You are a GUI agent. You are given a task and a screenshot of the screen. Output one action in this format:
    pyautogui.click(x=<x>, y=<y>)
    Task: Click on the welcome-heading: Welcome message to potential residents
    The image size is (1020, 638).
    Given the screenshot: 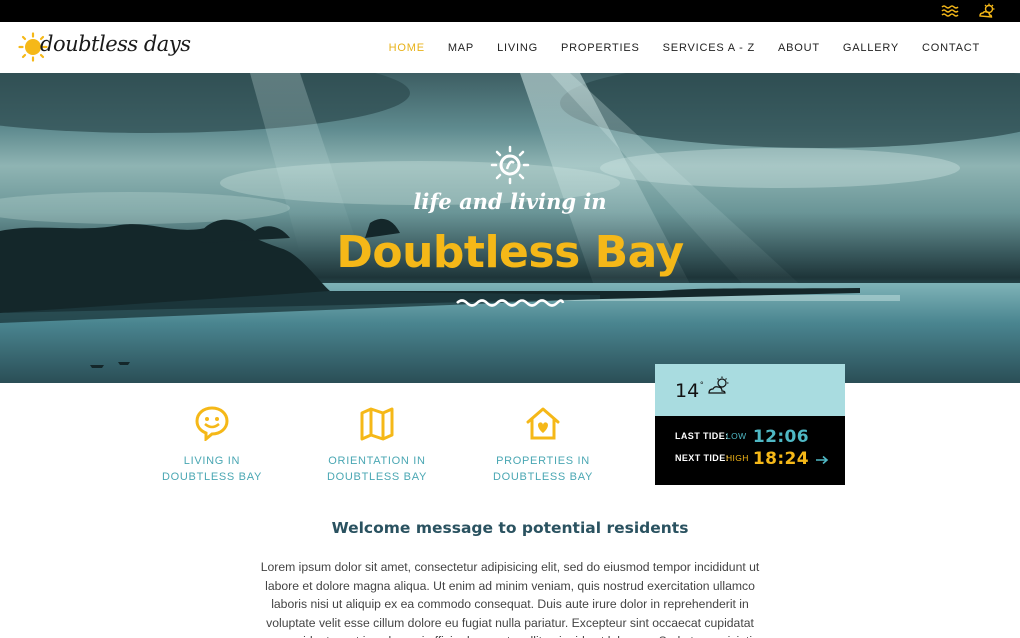 What is the action you would take?
    pyautogui.click(x=510, y=528)
    